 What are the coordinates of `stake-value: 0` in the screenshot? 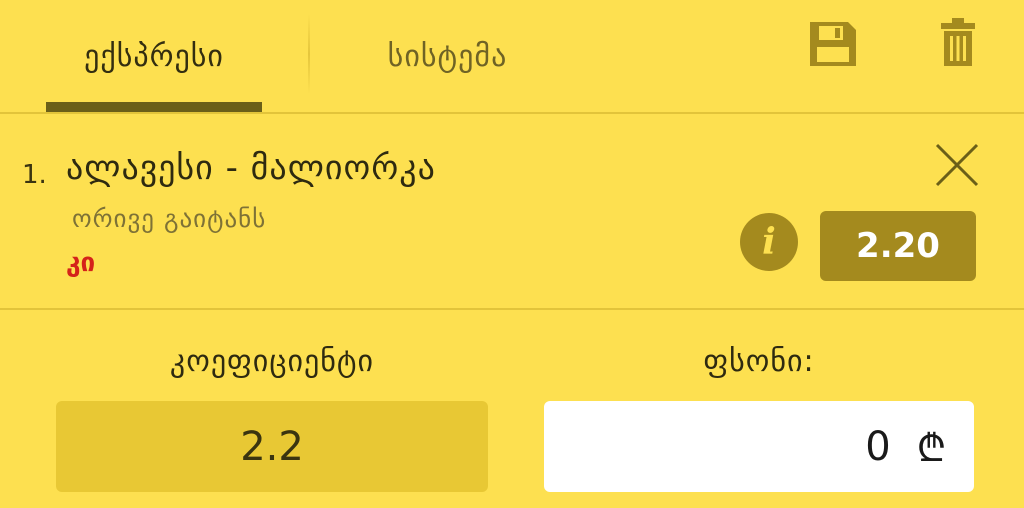 It's located at (878, 446).